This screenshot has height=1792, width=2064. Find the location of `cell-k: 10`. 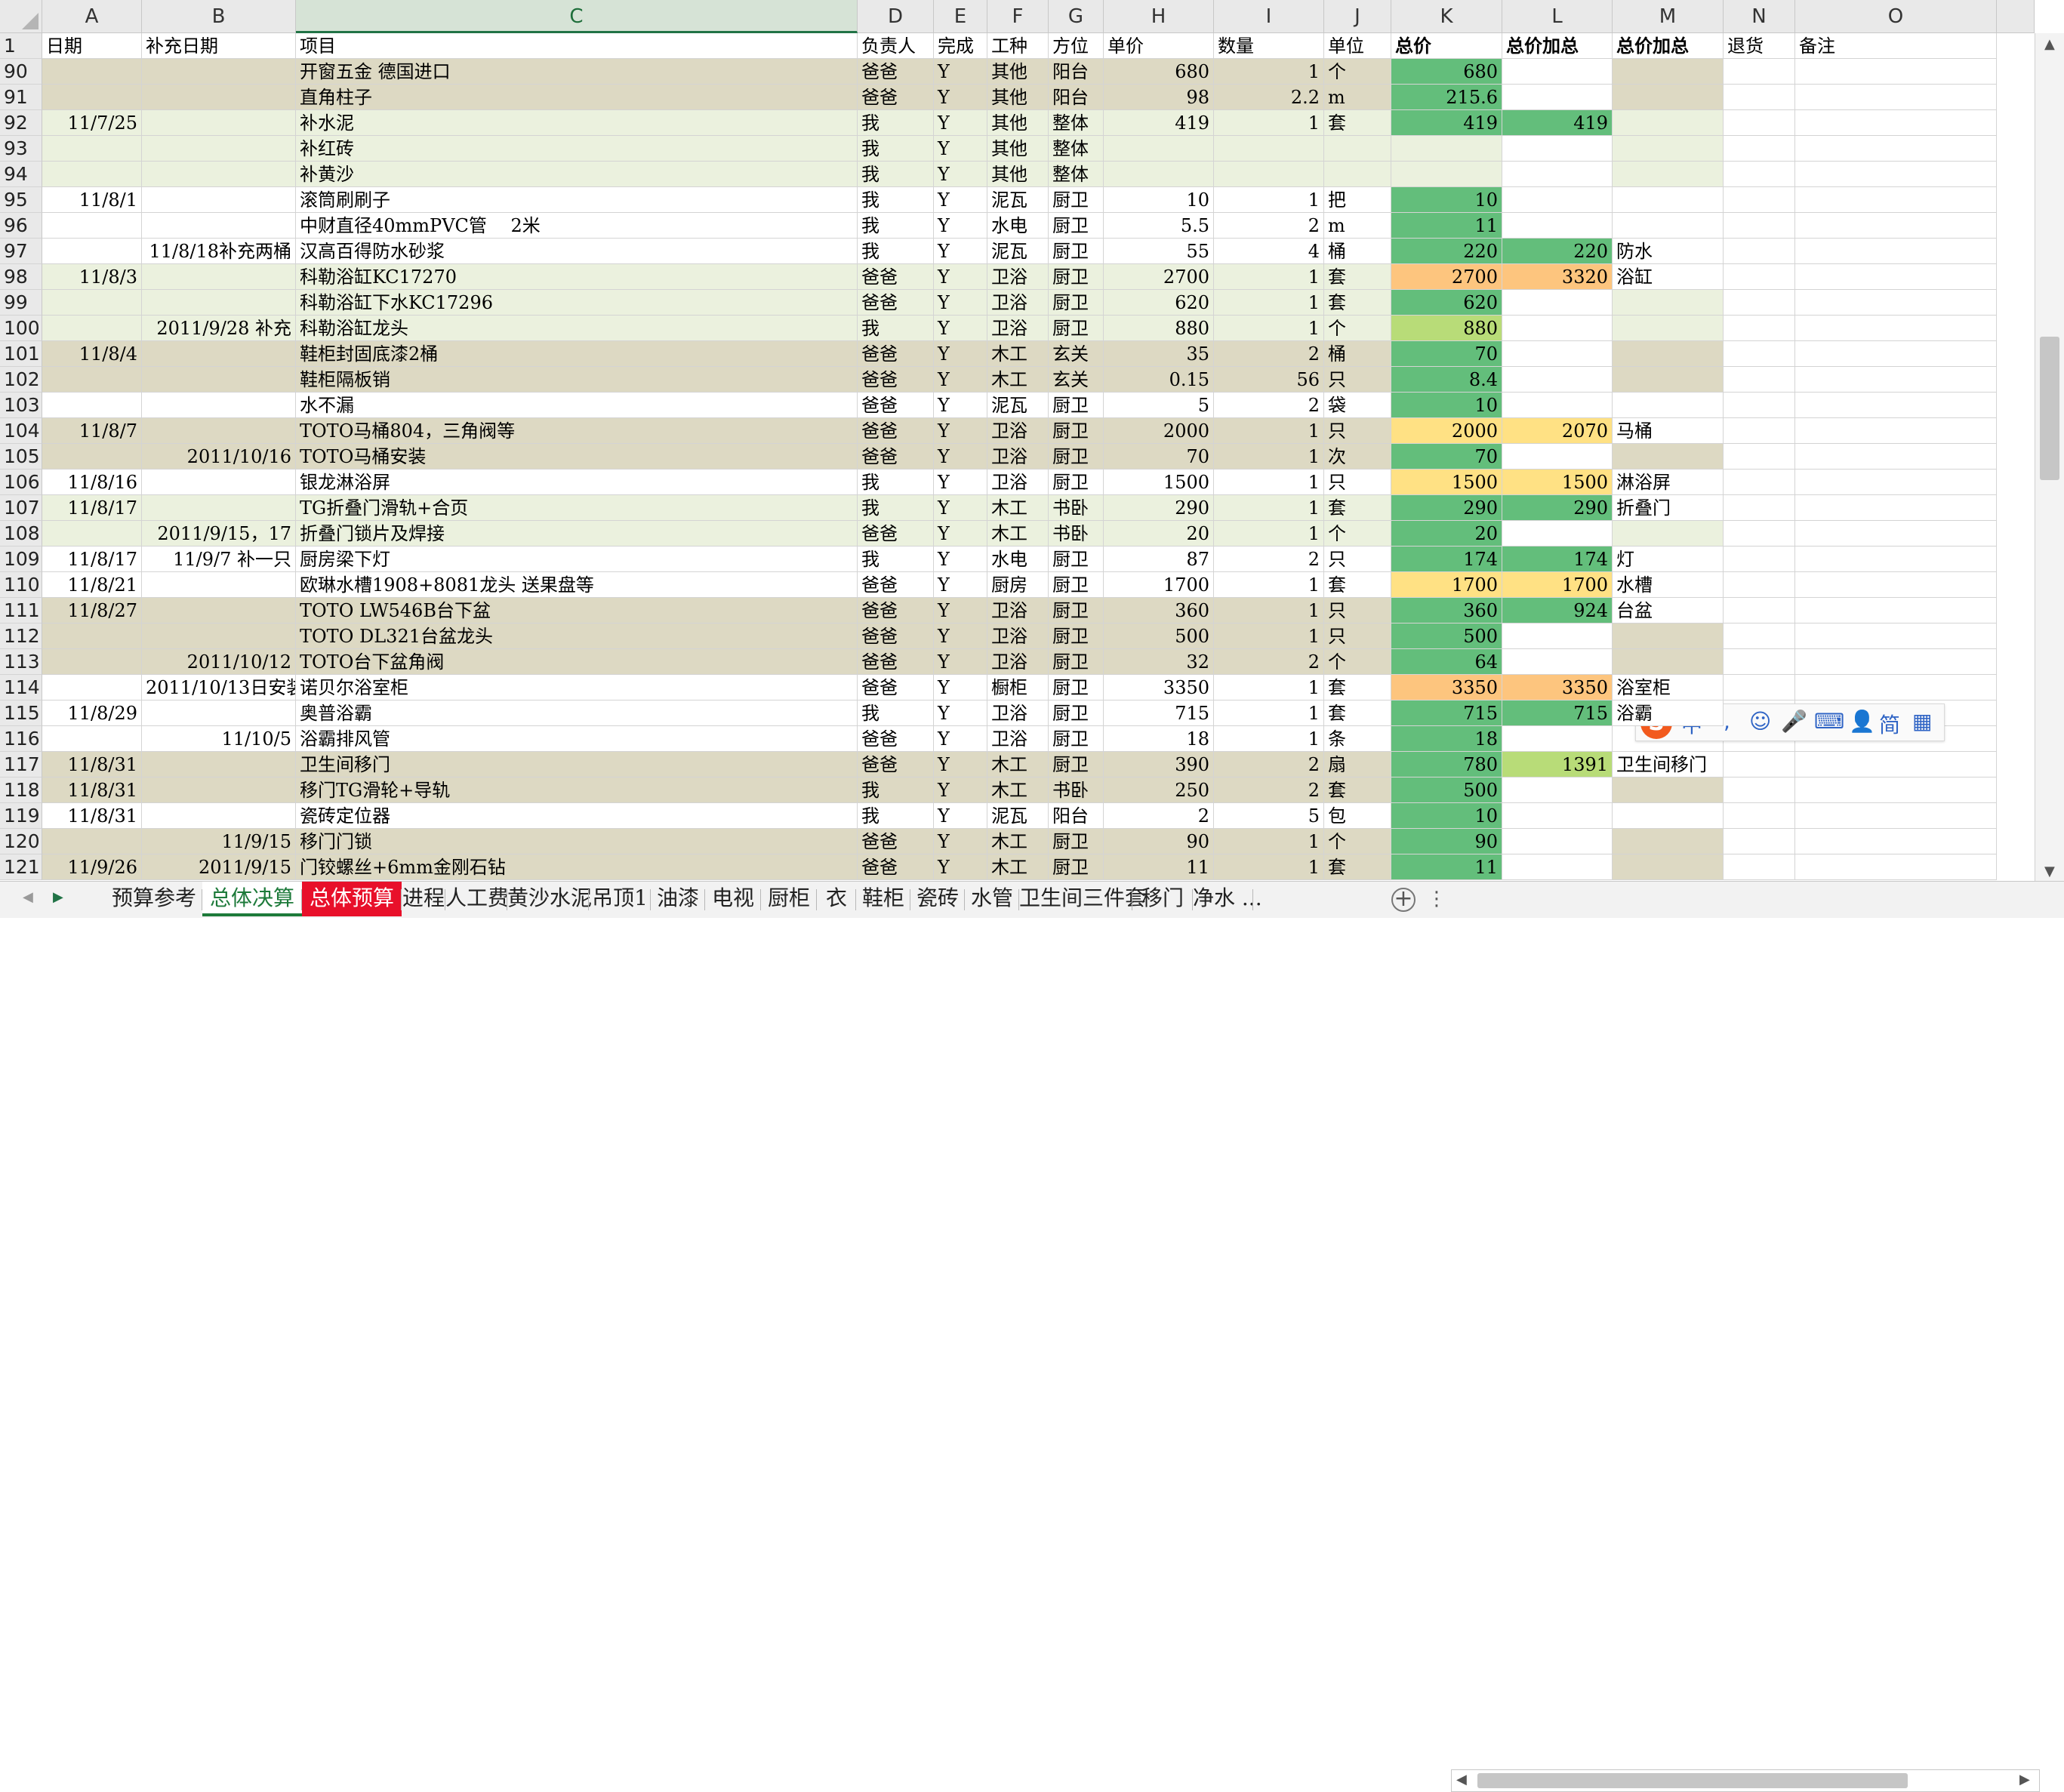

cell-k: 10 is located at coordinates (1446, 406).